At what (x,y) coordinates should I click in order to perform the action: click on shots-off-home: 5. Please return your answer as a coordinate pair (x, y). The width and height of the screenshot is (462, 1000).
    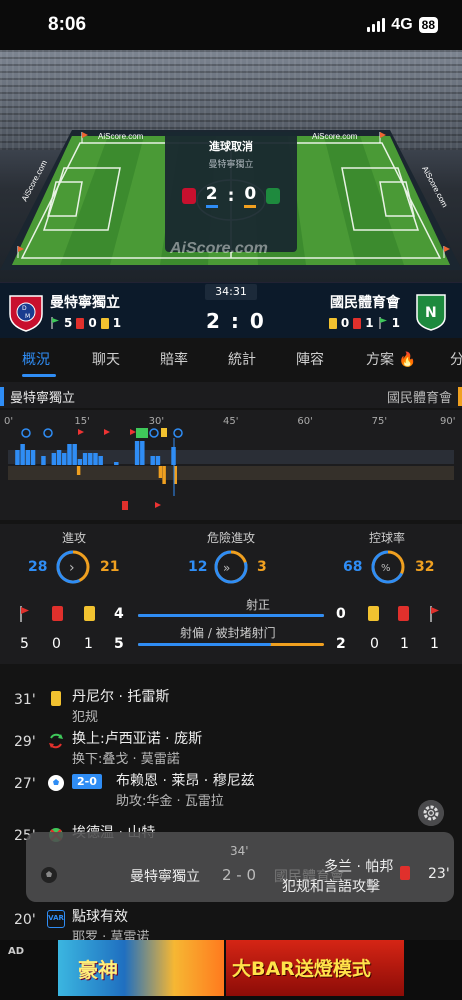
    Looking at the image, I should click on (119, 644).